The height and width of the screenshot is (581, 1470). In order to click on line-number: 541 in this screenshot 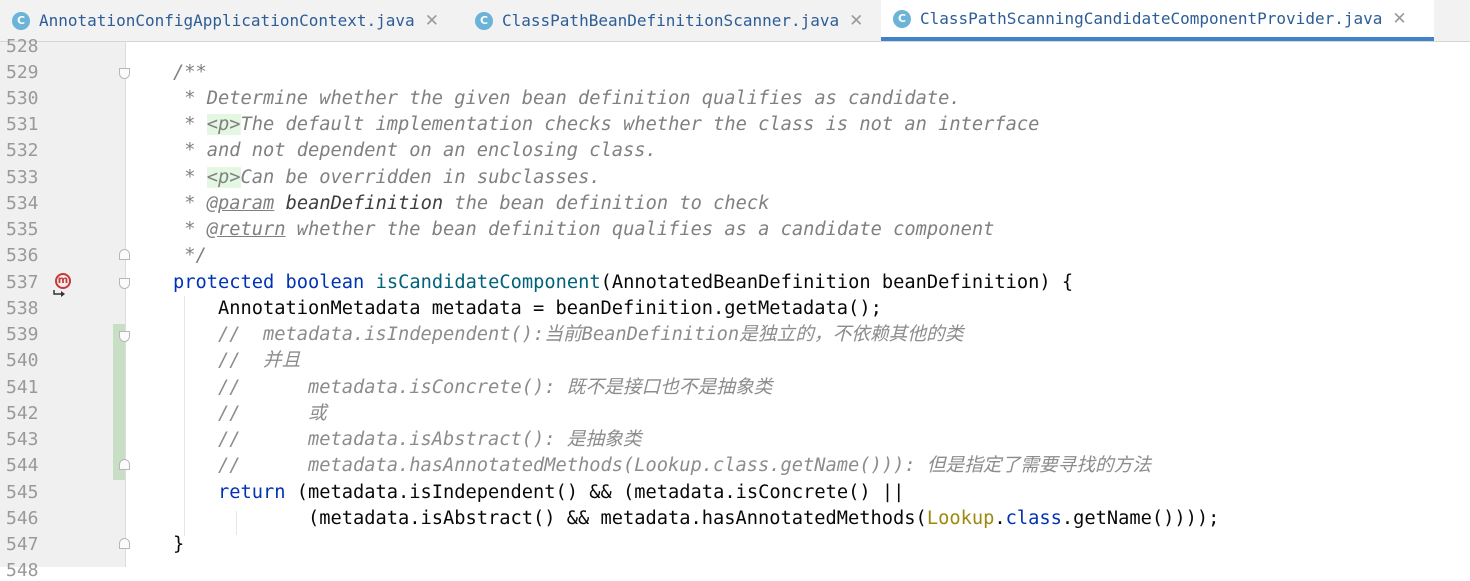, I will do `click(22, 387)`.